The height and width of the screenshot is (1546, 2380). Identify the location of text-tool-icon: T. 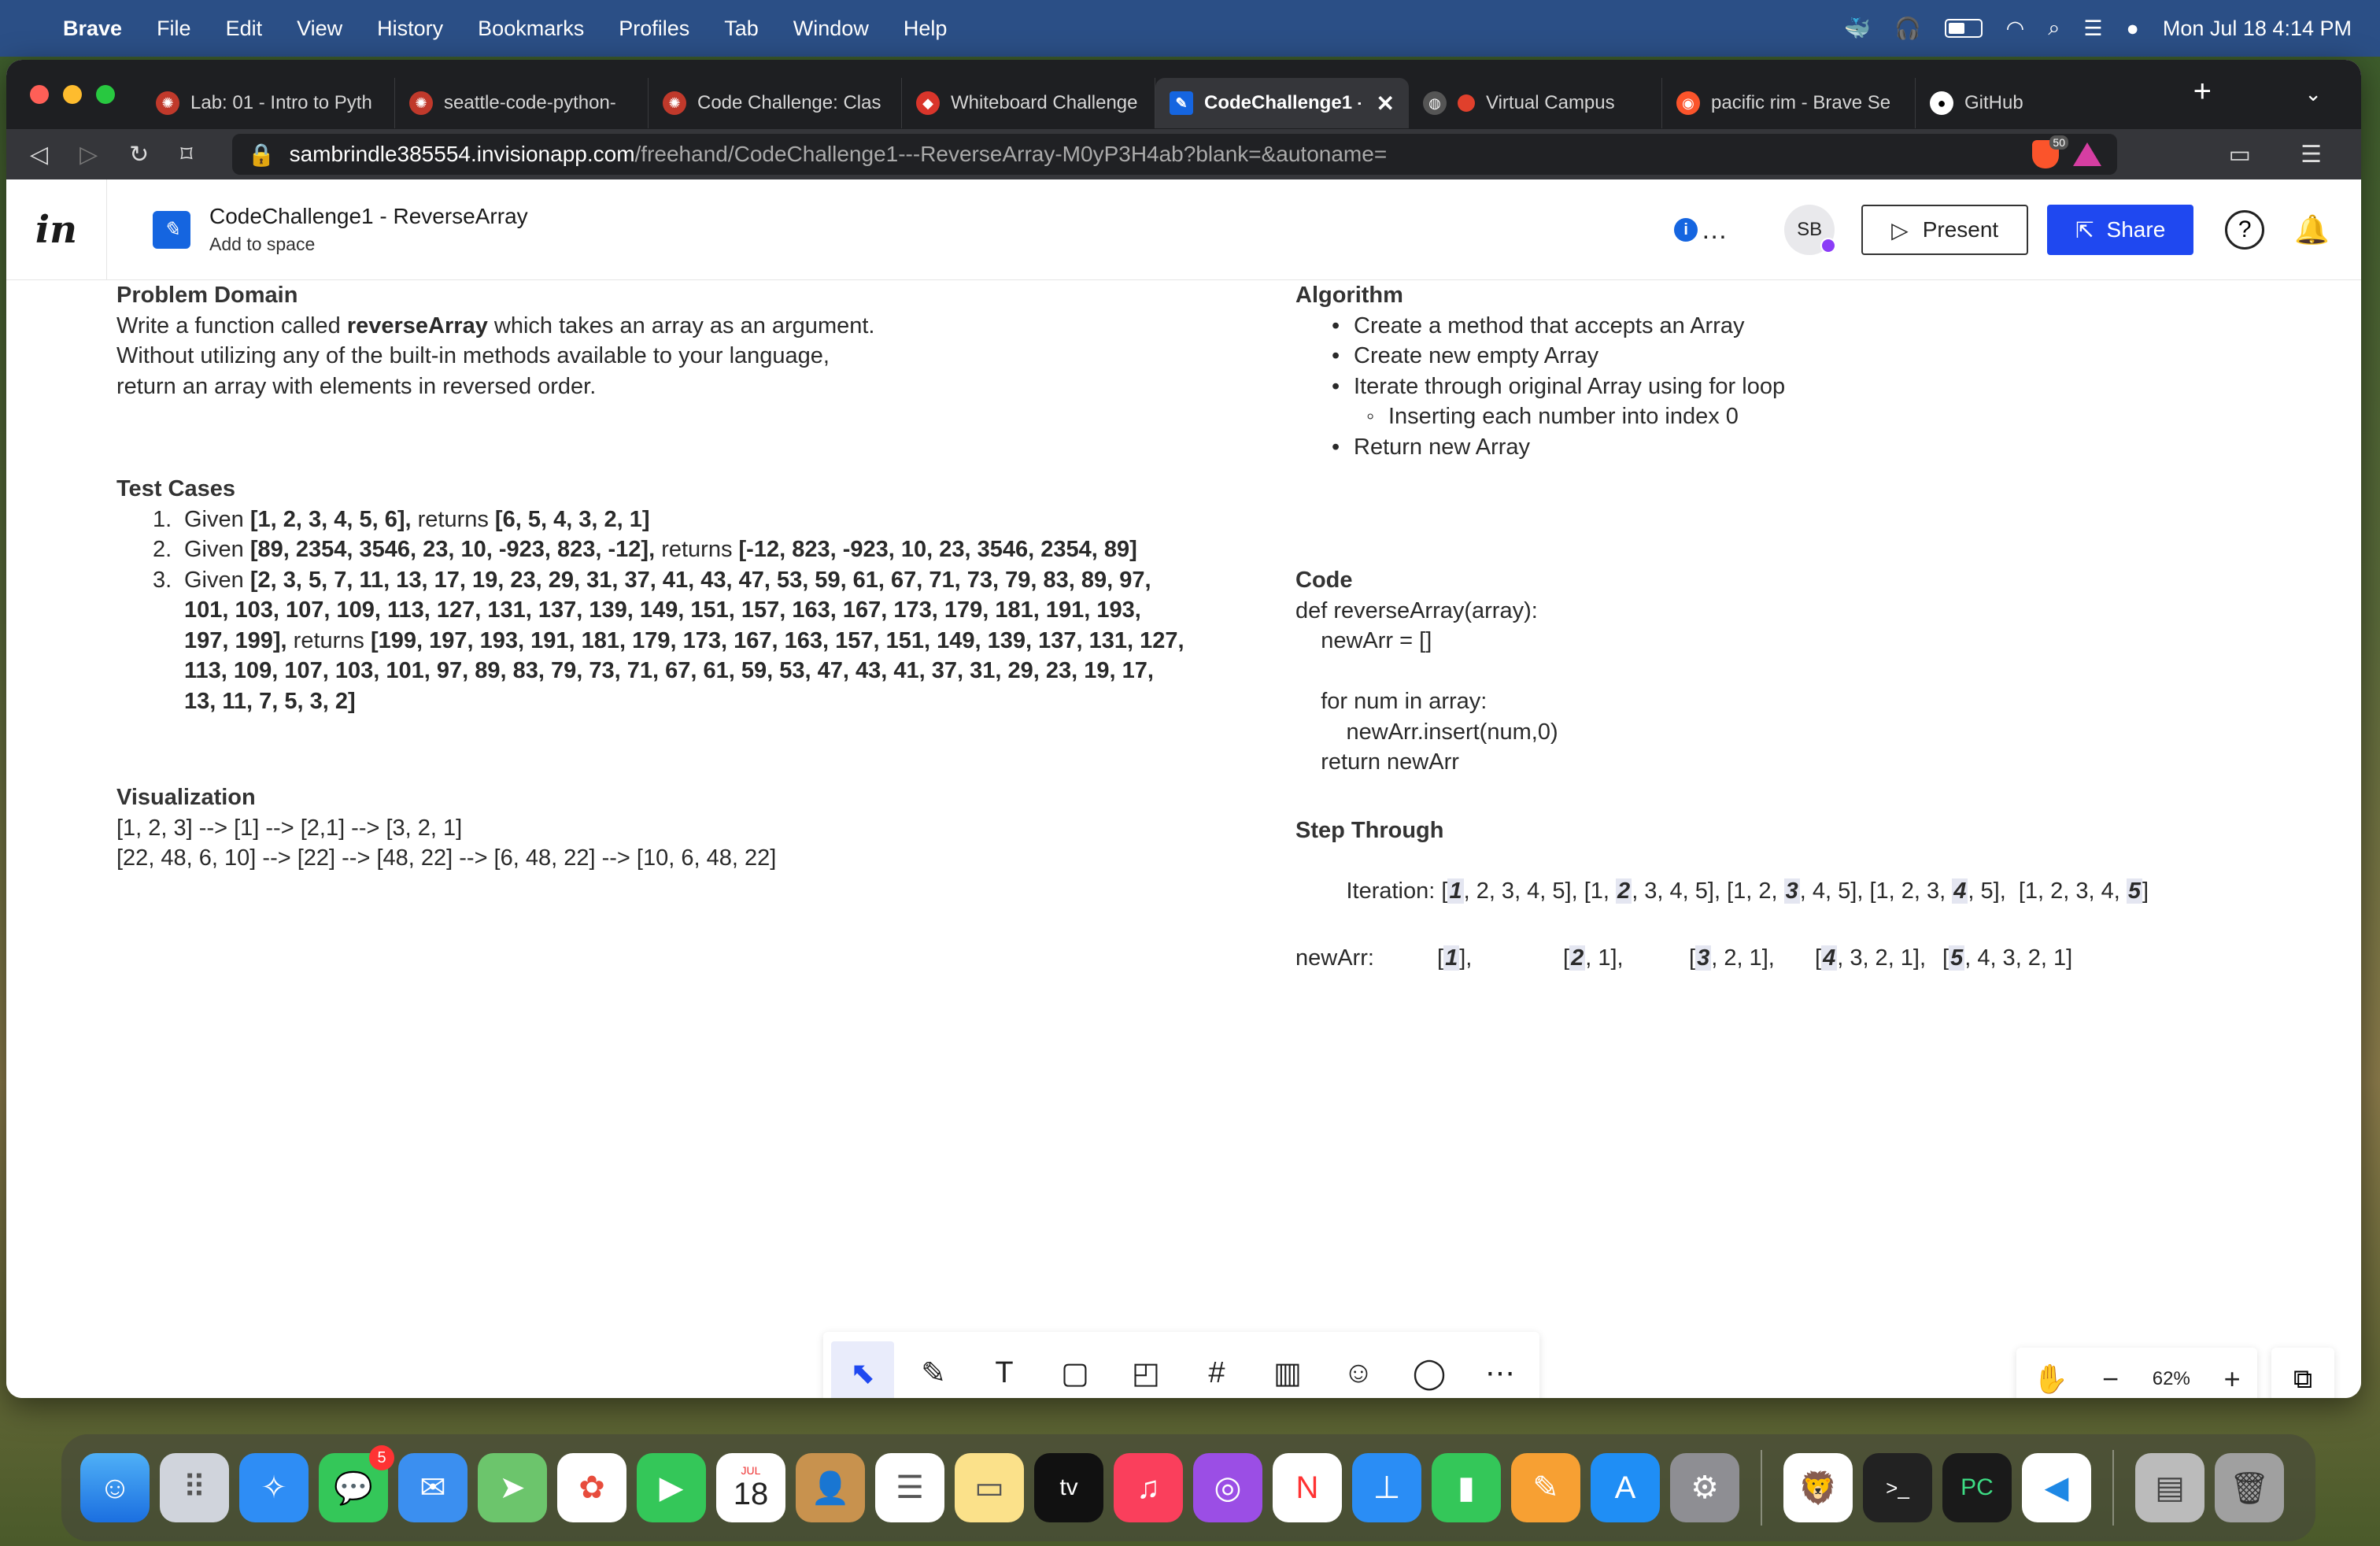
(1004, 1369).